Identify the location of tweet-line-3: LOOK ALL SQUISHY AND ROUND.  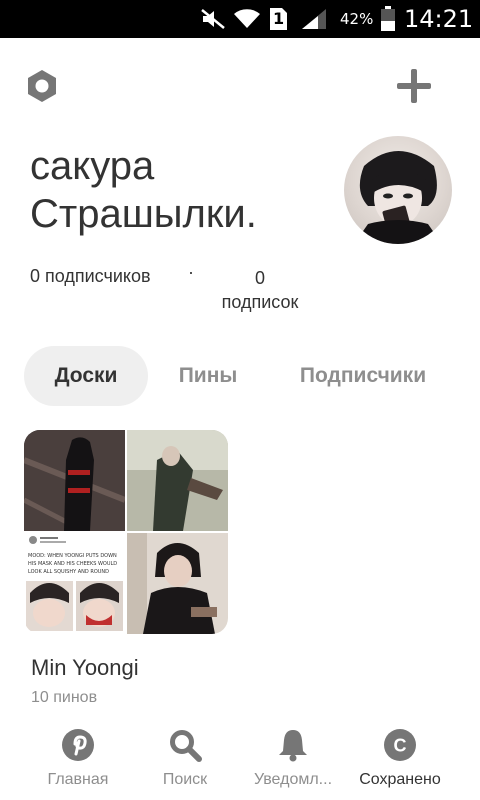
(68, 572).